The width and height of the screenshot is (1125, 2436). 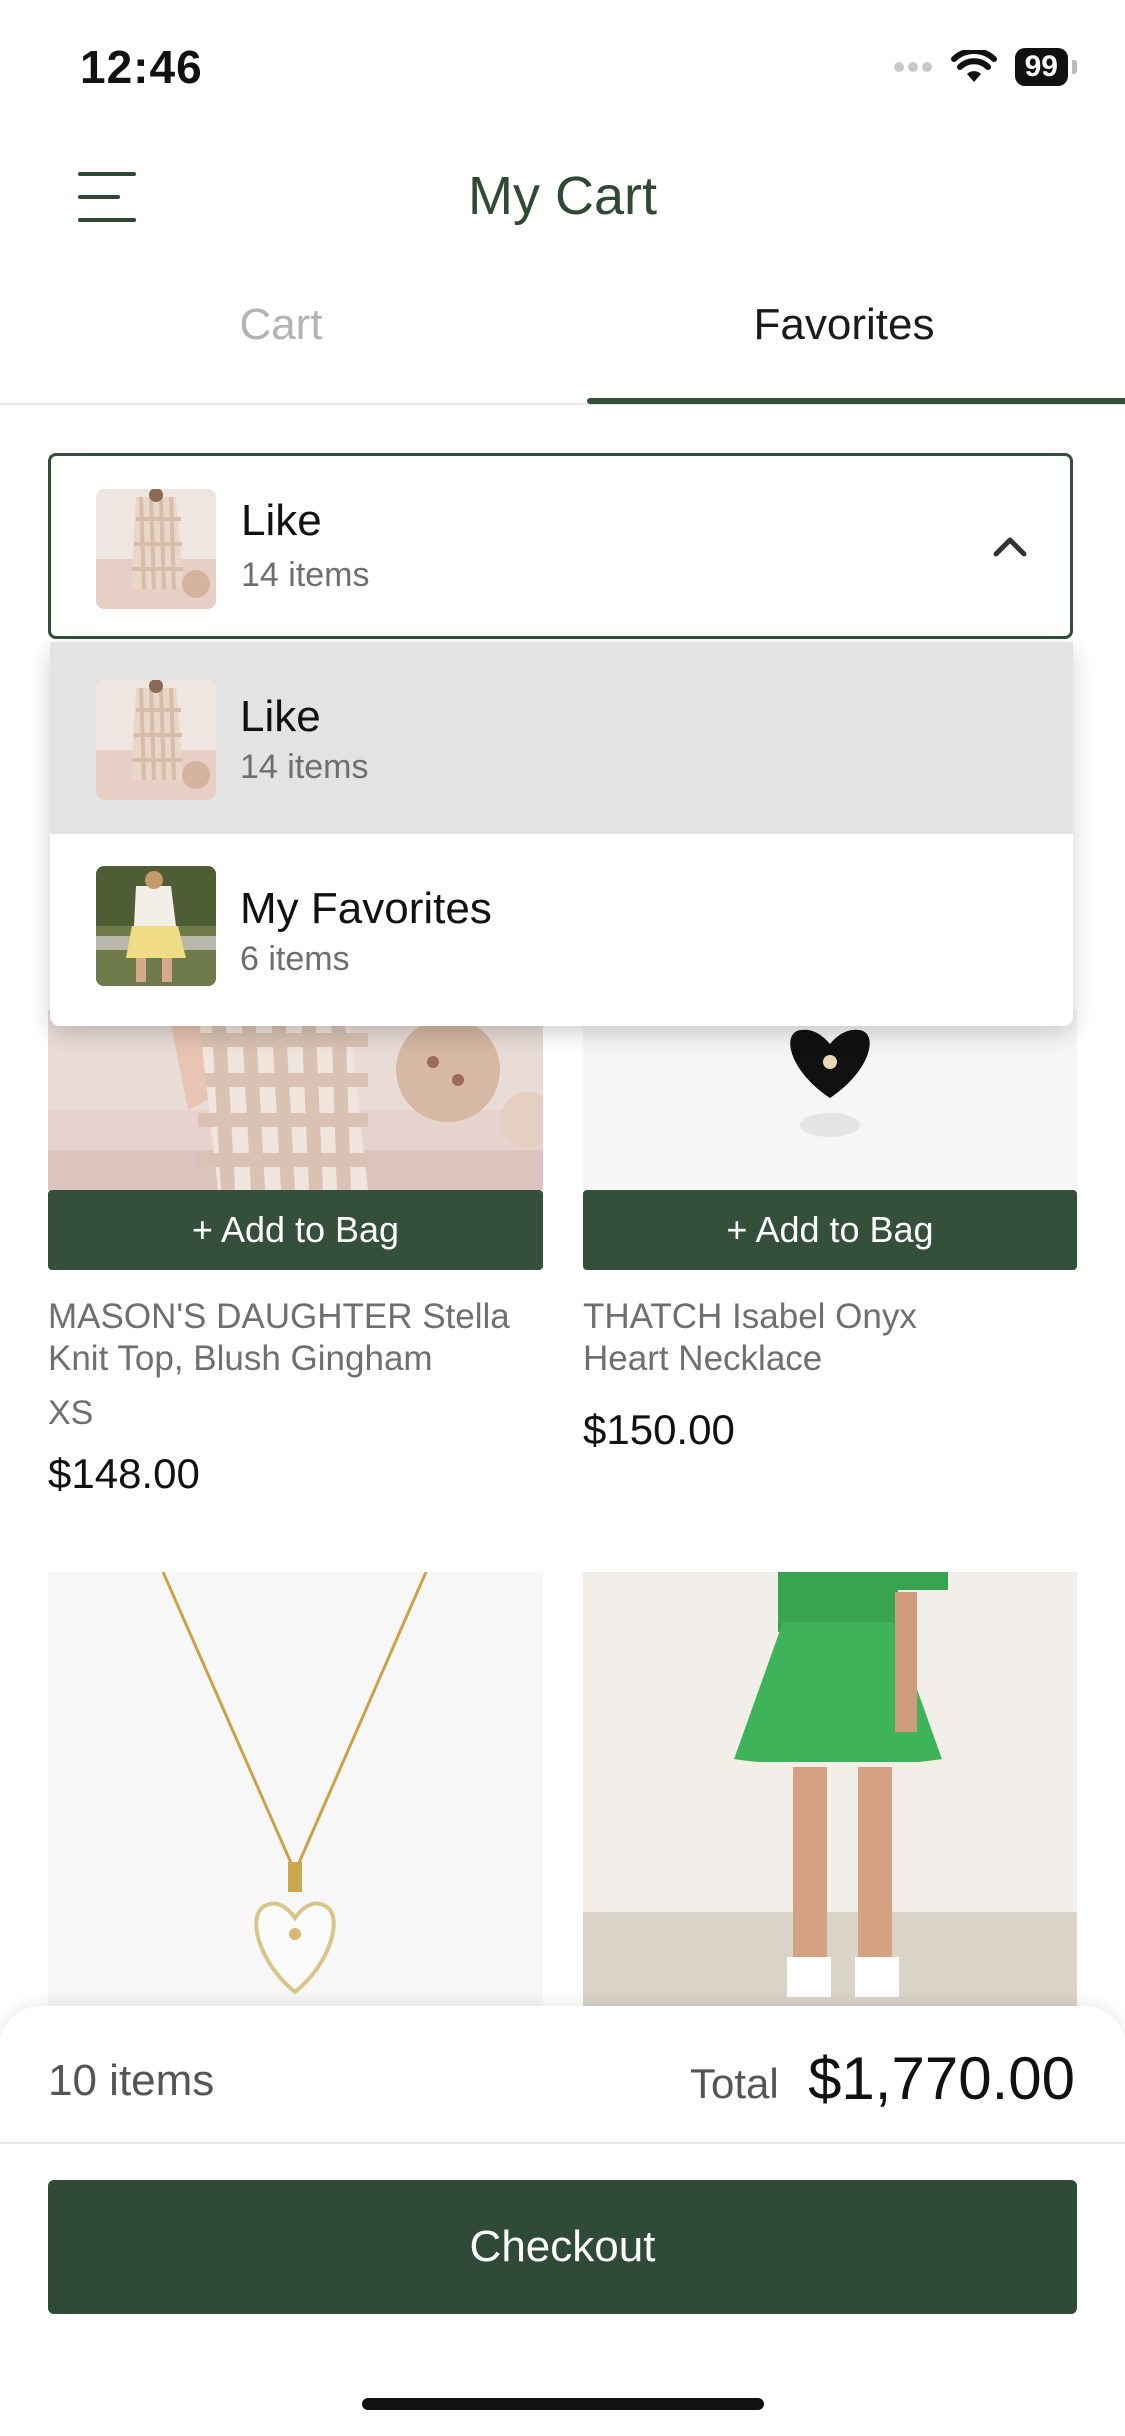 What do you see at coordinates (279, 1316) in the screenshot?
I see `product-name-line1: MASON'S DAUGHTER Stella` at bounding box center [279, 1316].